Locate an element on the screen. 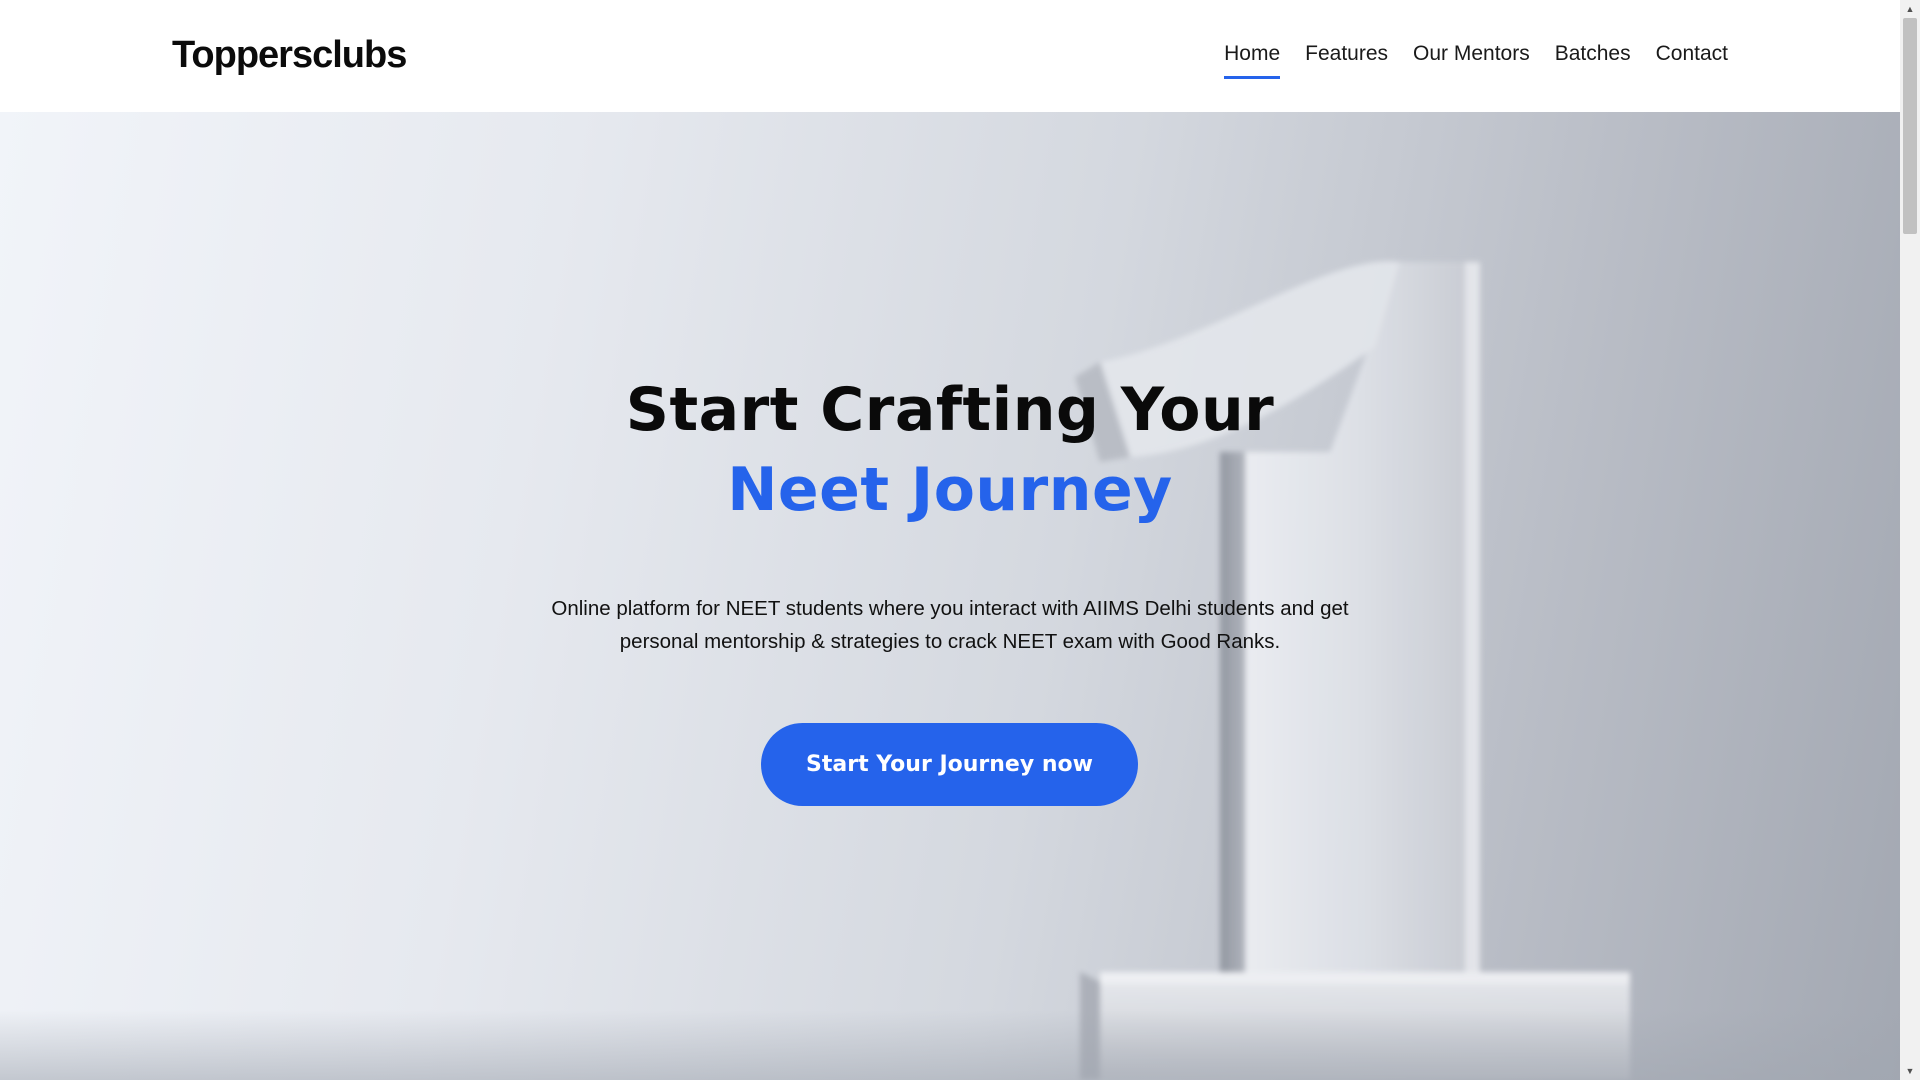 Image resolution: width=1920 pixels, height=1080 pixels. nav-batches: Batches is located at coordinates (1593, 58).